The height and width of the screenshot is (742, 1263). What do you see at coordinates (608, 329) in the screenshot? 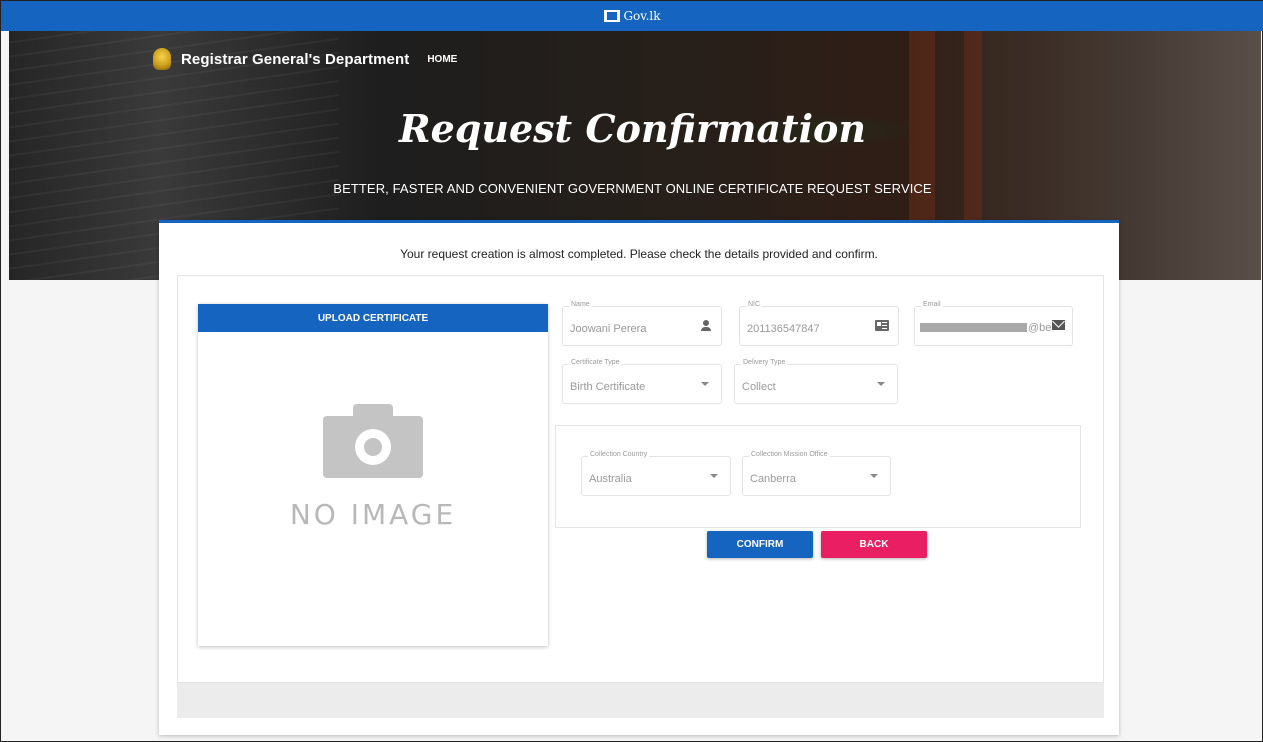
I see `name-value: Joowani Perera` at bounding box center [608, 329].